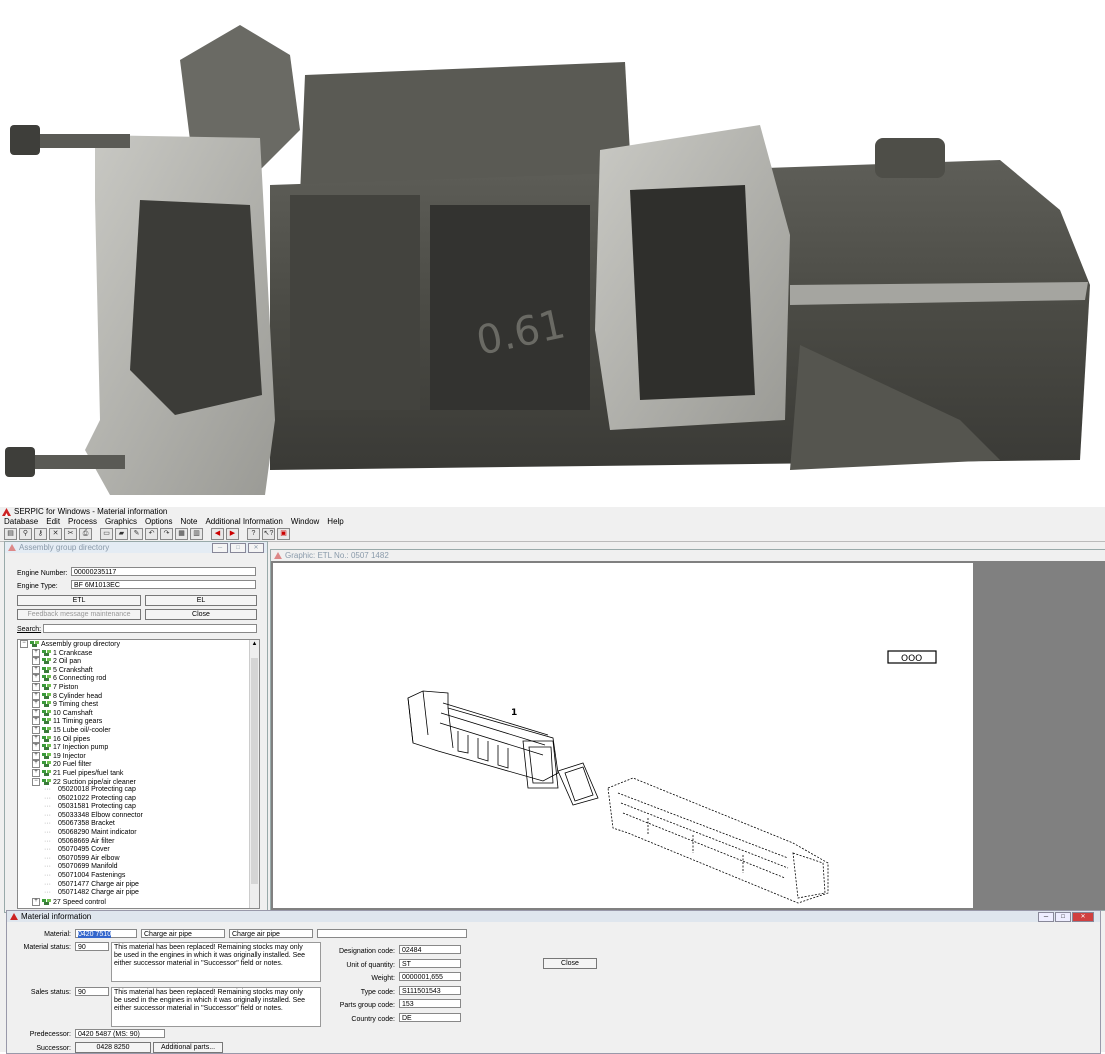  Describe the element at coordinates (201, 600) in the screenshot. I see `el-button: EL` at that location.